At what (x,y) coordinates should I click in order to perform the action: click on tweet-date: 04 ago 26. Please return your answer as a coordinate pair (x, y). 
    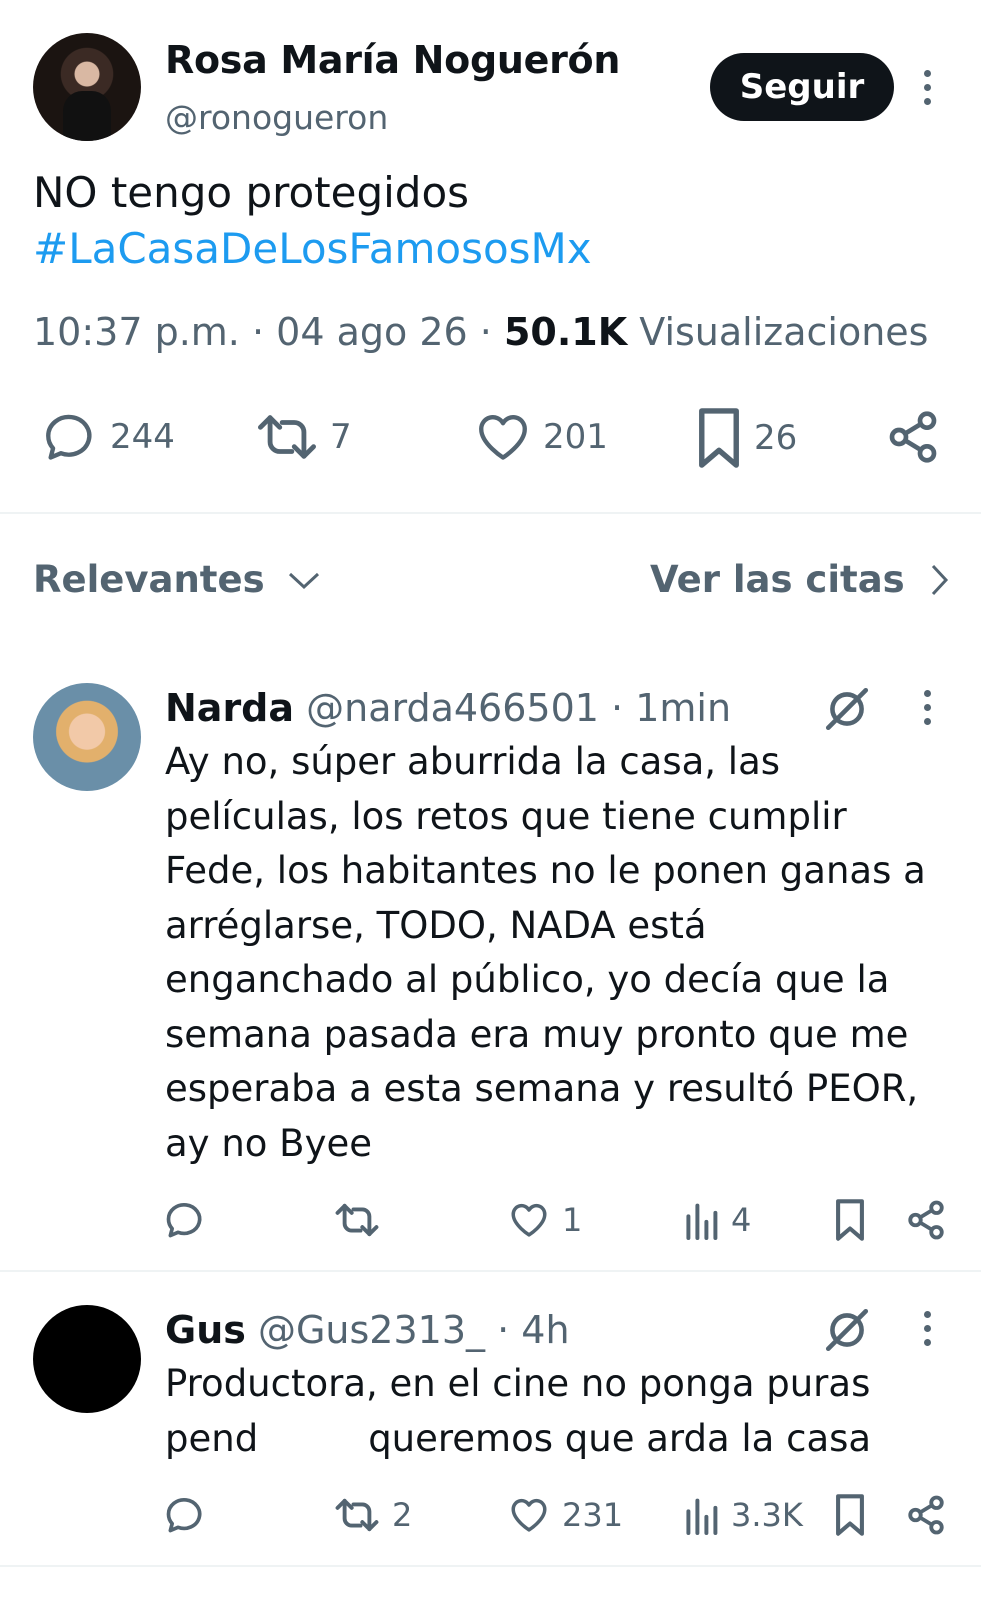
    Looking at the image, I should click on (372, 332).